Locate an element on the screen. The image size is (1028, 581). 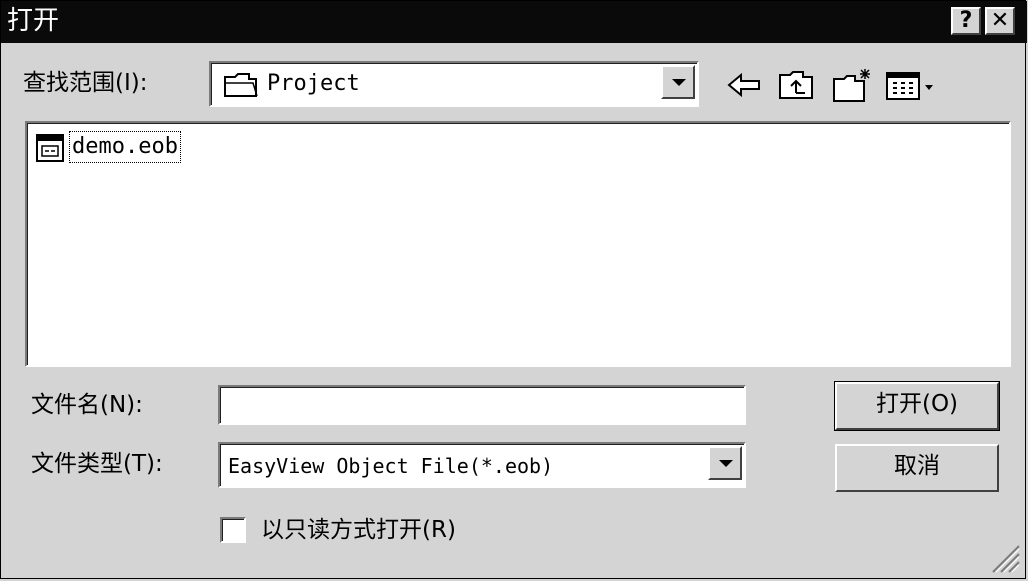
eob-file-icon is located at coordinates (50, 148).